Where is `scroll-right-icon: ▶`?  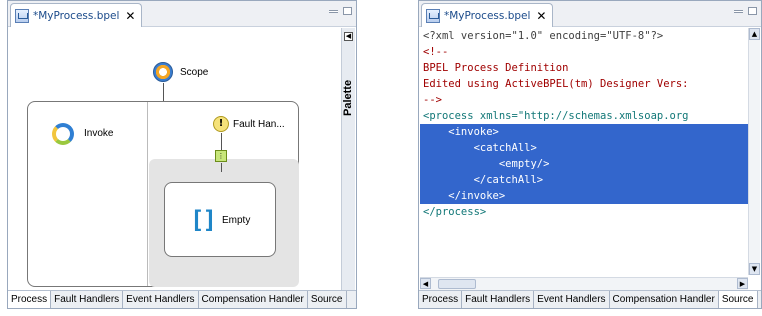 scroll-right-icon: ▶ is located at coordinates (742, 283).